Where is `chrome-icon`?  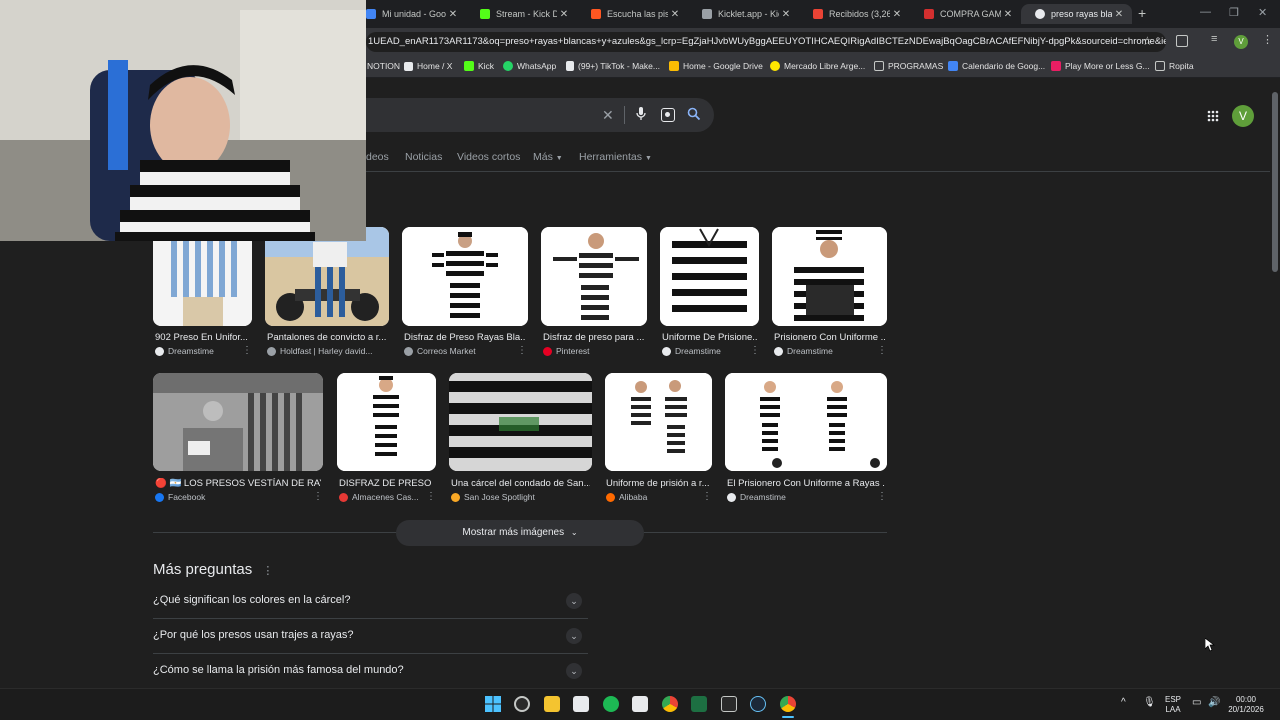
chrome-icon is located at coordinates (670, 704).